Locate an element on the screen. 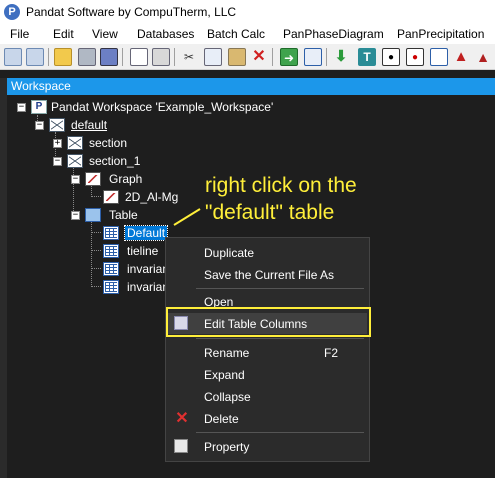 Image resolution: width=495 pixels, height=478 pixels. menu-item-label: Delete is located at coordinates (221, 419).